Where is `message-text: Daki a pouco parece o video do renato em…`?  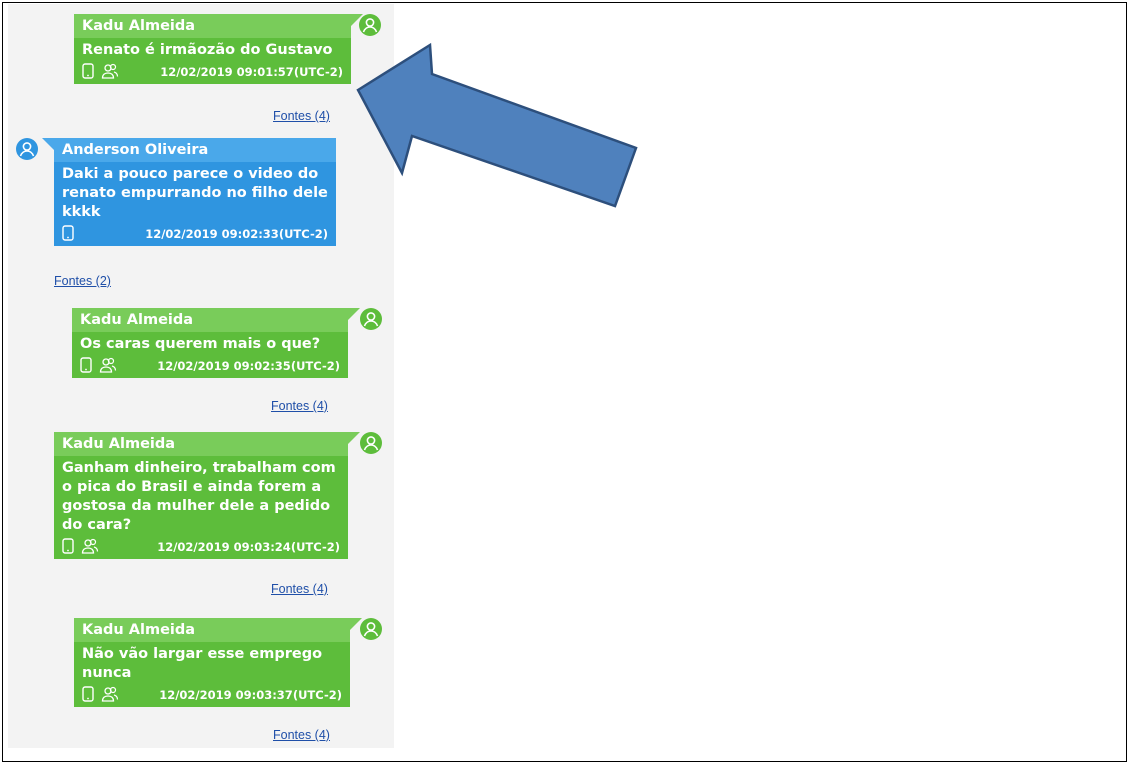
message-text: Daki a pouco parece o video do renato em… is located at coordinates (195, 193).